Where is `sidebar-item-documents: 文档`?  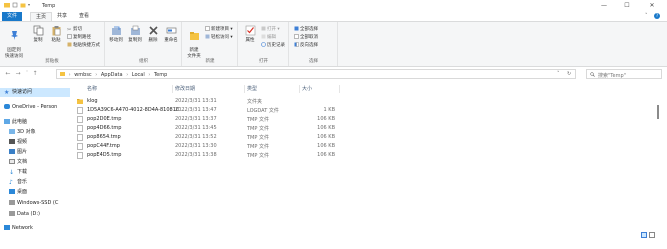 sidebar-item-documents: 文档 is located at coordinates (35, 162).